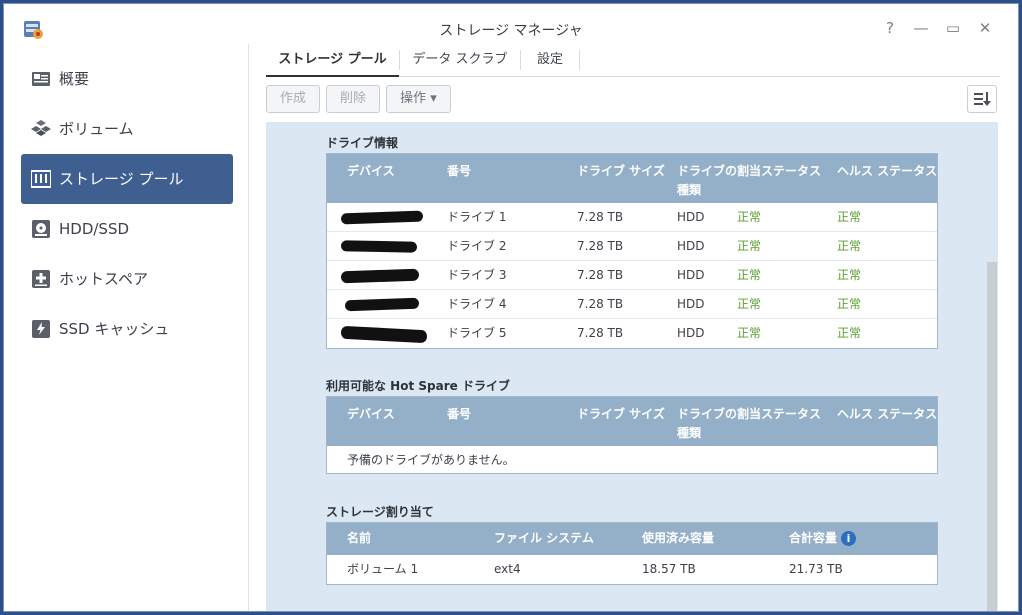 This screenshot has height=615, width=1022. What do you see at coordinates (103, 279) in the screenshot?
I see `sidebar-item-label: ホットスペア` at bounding box center [103, 279].